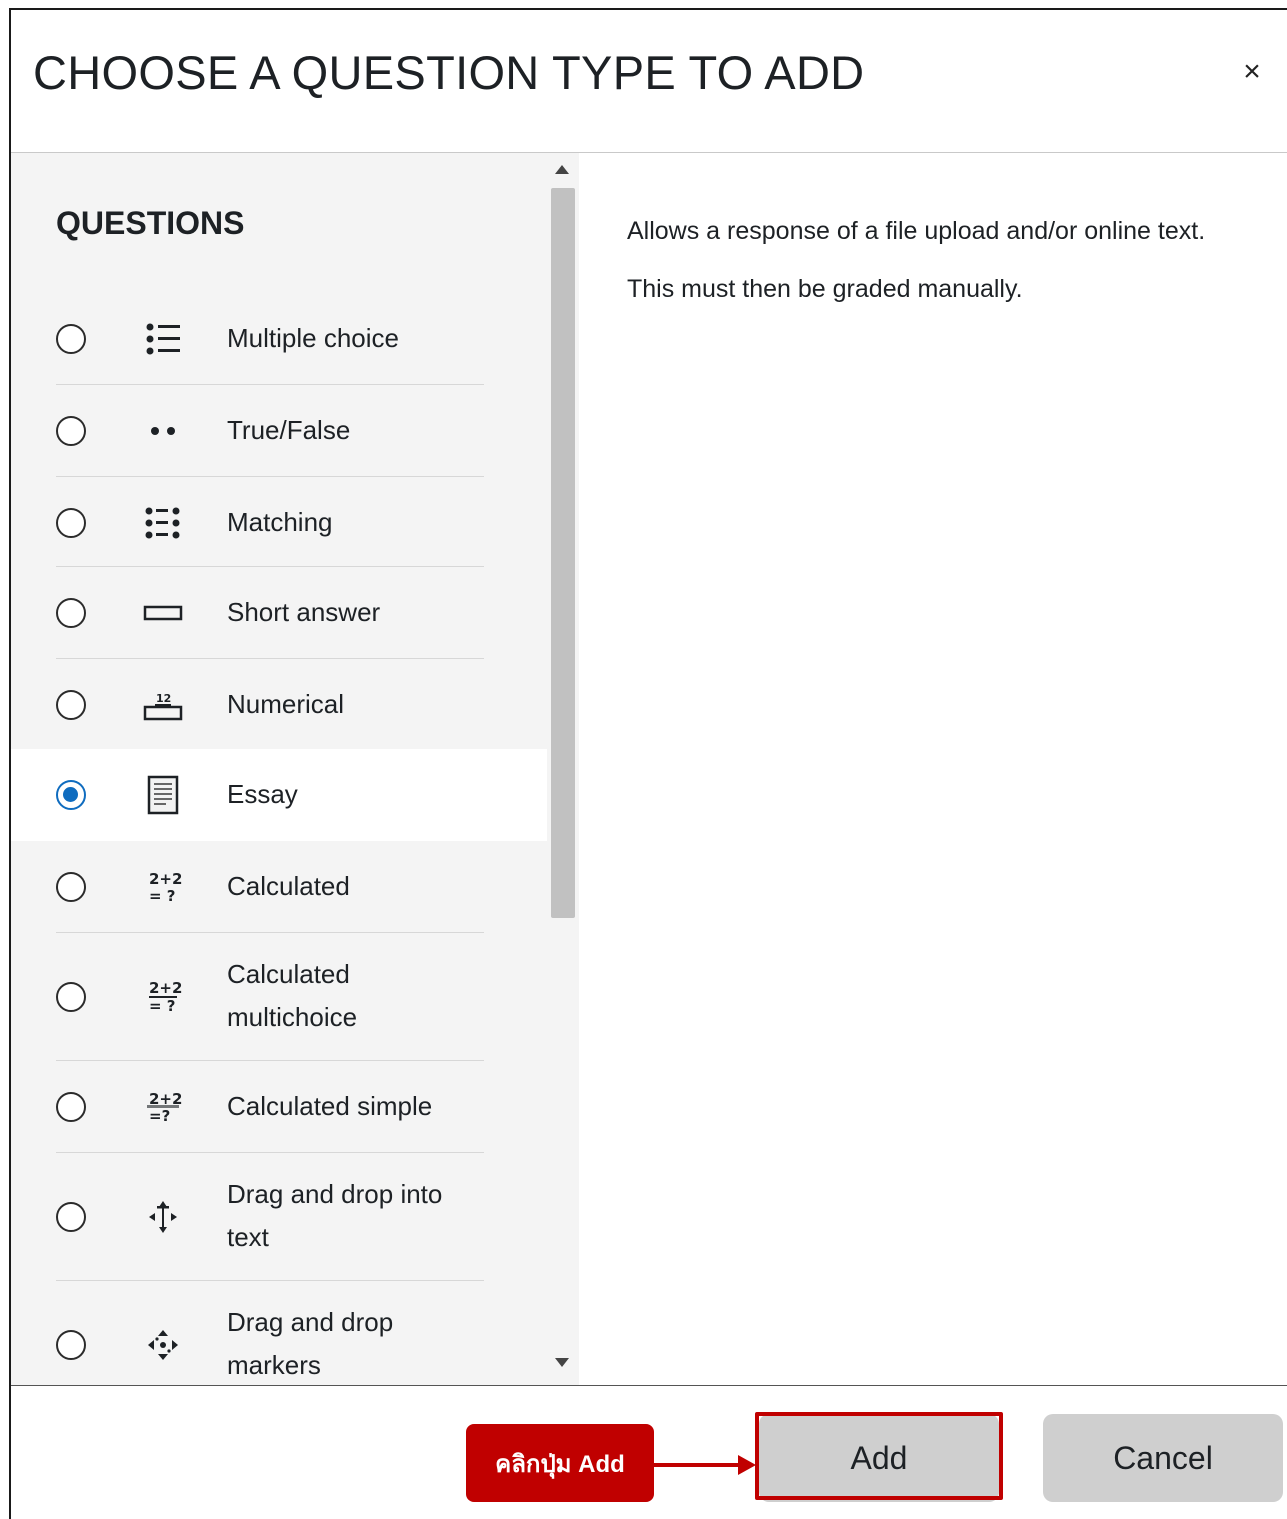 The width and height of the screenshot is (1287, 1519). I want to click on add-button-highlight, so click(879, 1456).